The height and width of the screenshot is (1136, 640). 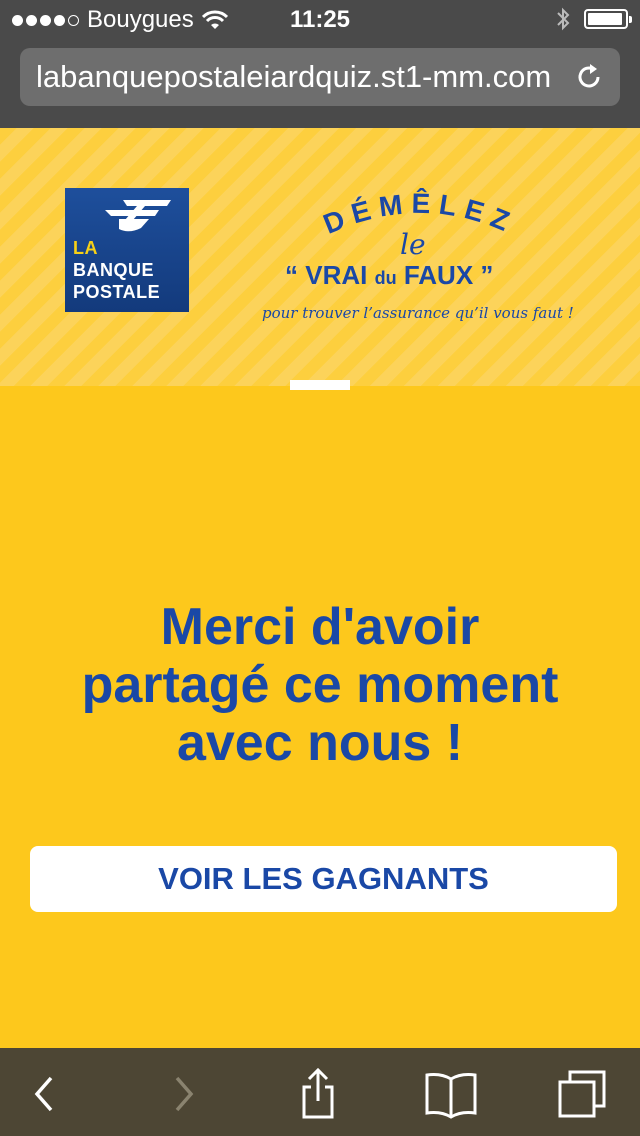 I want to click on logo-line-1: LA, so click(x=85, y=248).